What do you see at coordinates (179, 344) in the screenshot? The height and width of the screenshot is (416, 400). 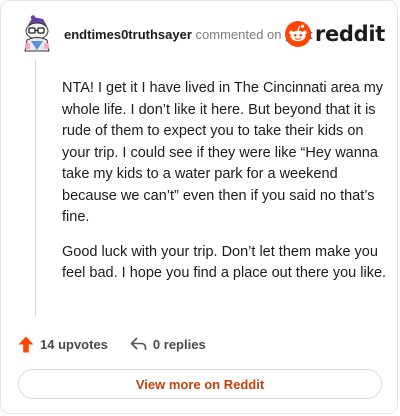 I see `replies-count: 0 replies` at bounding box center [179, 344].